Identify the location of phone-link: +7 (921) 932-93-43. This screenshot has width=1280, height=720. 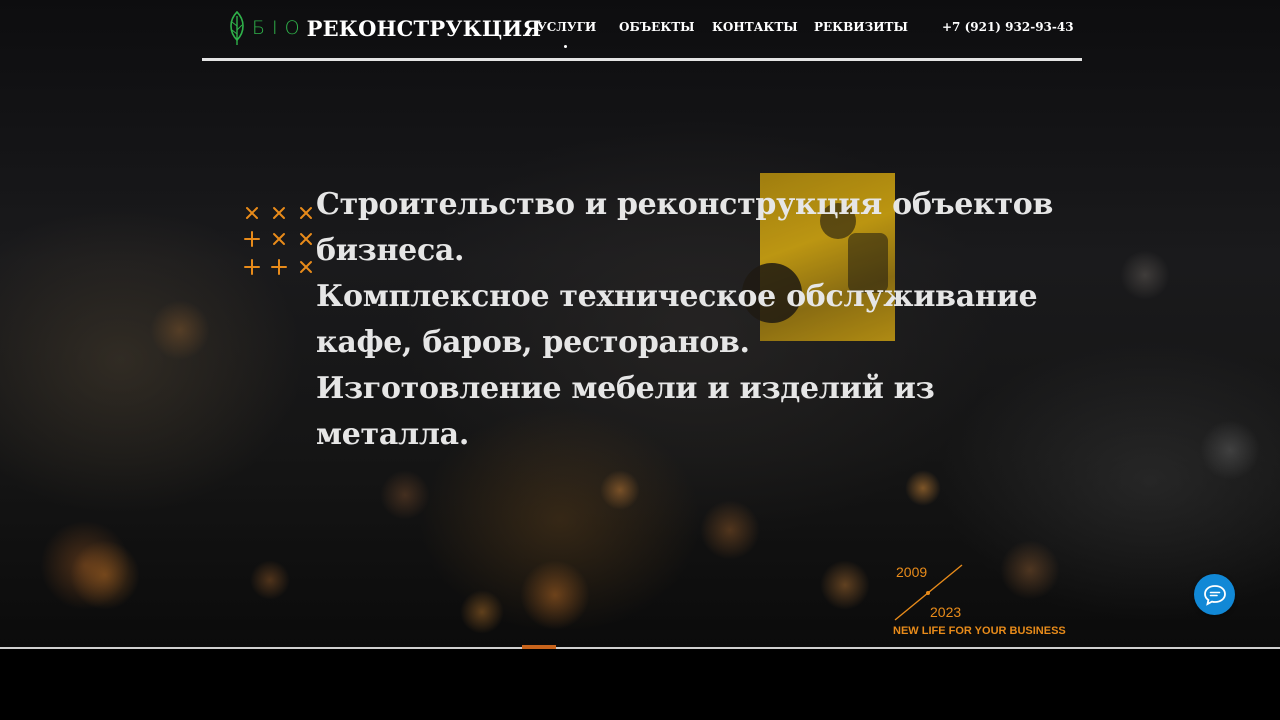
(1008, 27).